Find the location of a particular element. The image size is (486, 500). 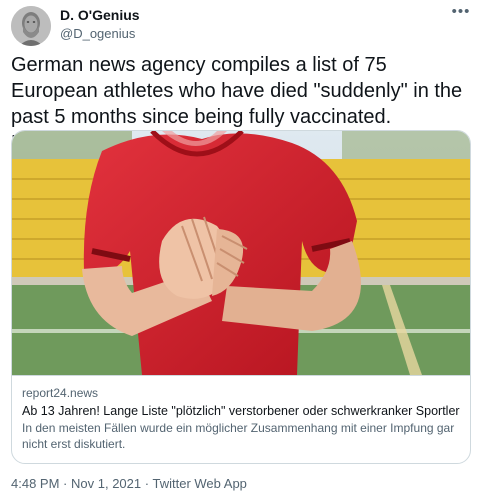

tweet-date: Nov 1, 2021 is located at coordinates (106, 483).